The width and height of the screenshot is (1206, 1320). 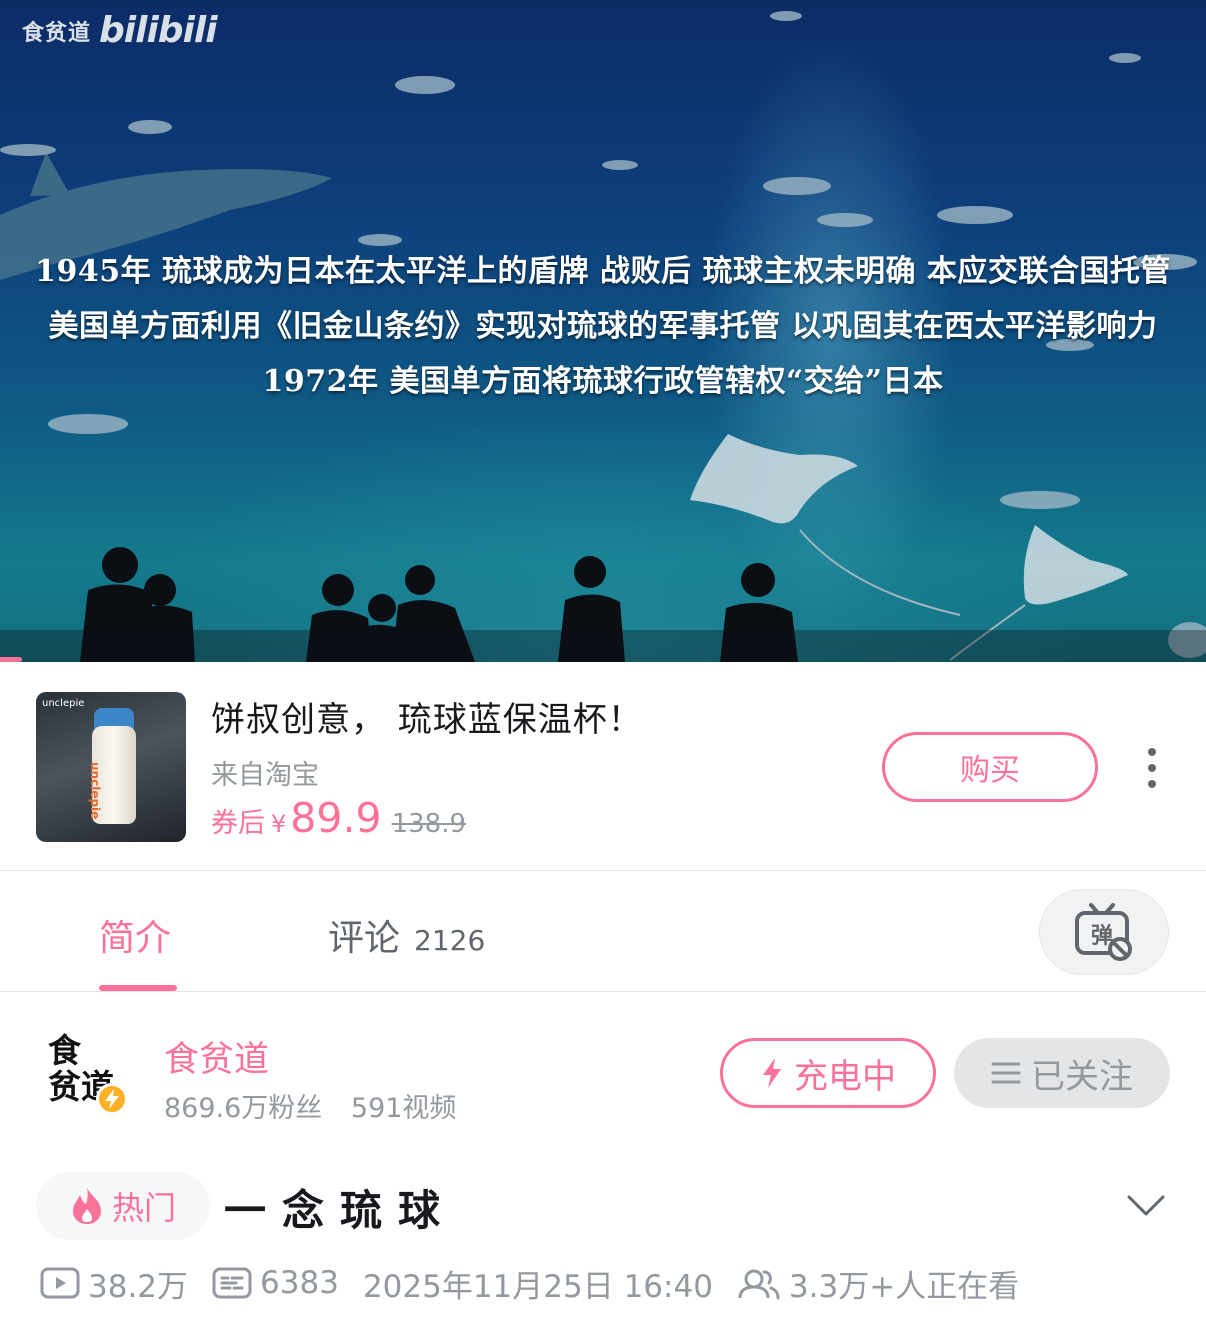 I want to click on play-count: 38.2万, so click(x=114, y=1283).